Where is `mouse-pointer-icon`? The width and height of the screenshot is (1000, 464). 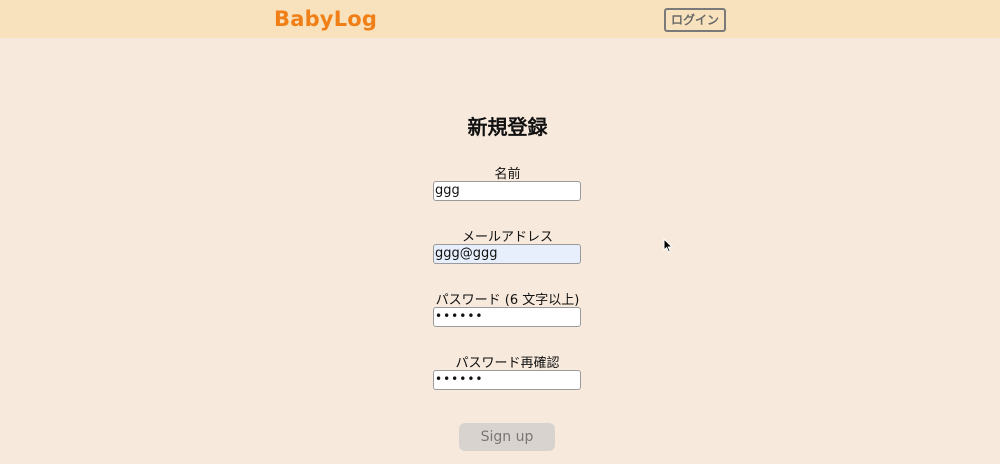
mouse-pointer-icon is located at coordinates (668, 247).